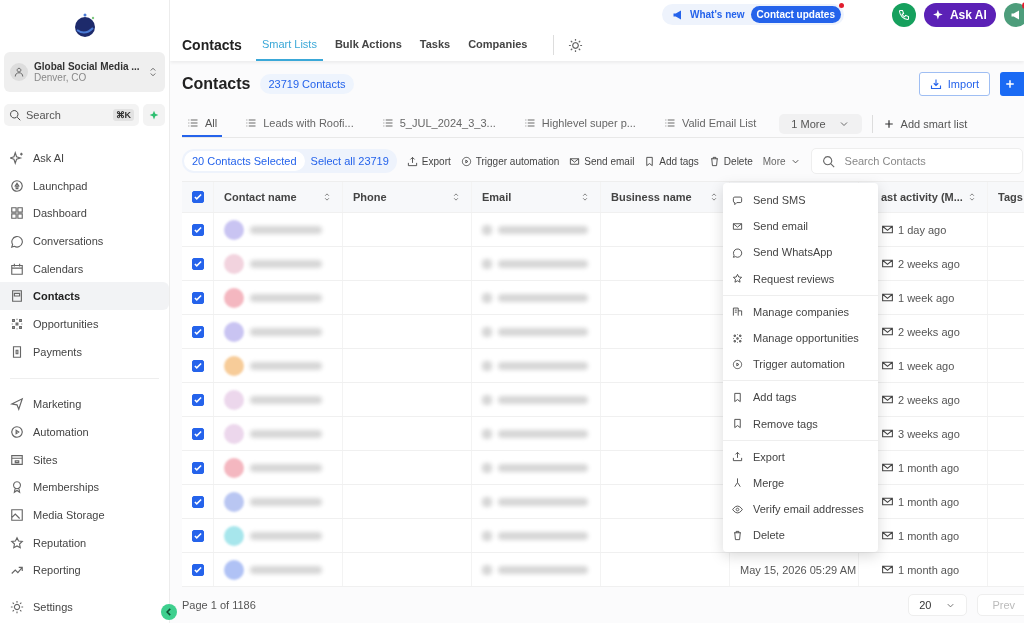 The height and width of the screenshot is (623, 1024). Describe the element at coordinates (922, 229) in the screenshot. I see `table-cell: 1 day ago` at that location.